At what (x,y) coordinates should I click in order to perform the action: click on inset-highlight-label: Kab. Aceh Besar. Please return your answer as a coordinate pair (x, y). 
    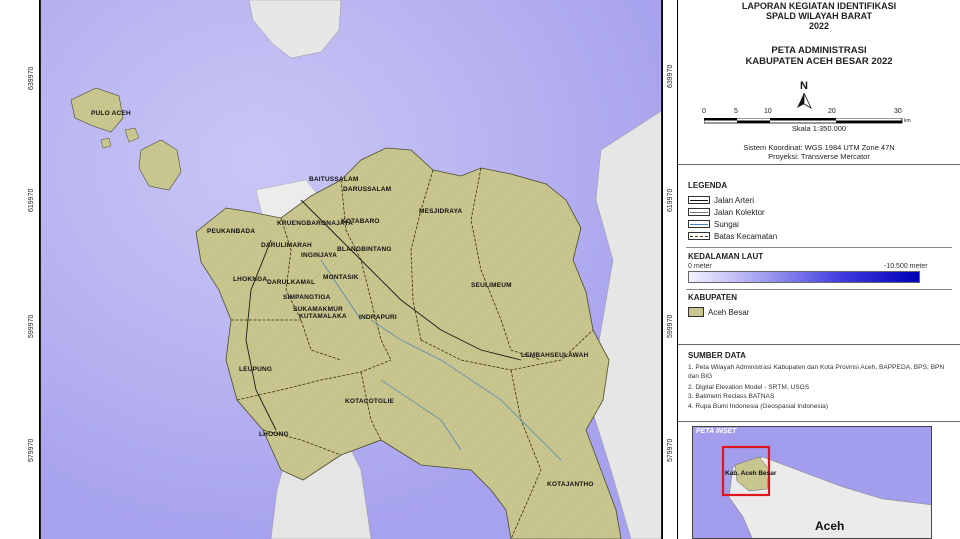
    Looking at the image, I should click on (751, 473).